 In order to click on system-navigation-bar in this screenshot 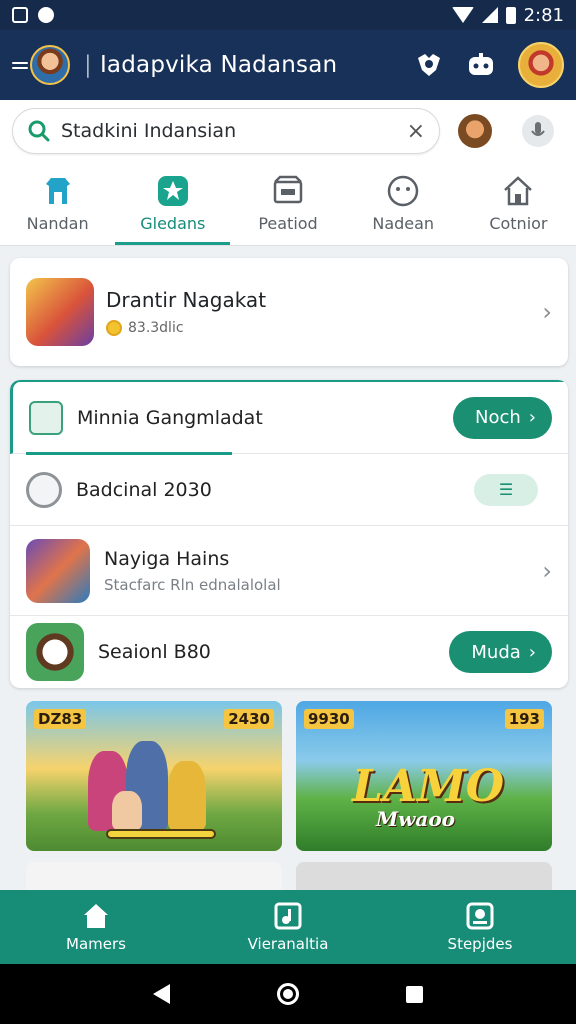, I will do `click(288, 994)`.